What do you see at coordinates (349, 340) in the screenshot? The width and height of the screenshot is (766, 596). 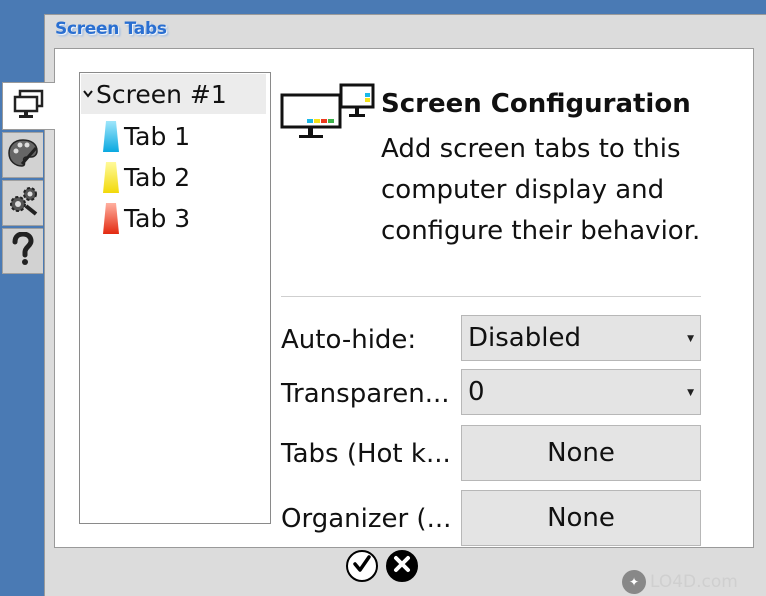 I see `autohide-label: Auto-hide:` at bounding box center [349, 340].